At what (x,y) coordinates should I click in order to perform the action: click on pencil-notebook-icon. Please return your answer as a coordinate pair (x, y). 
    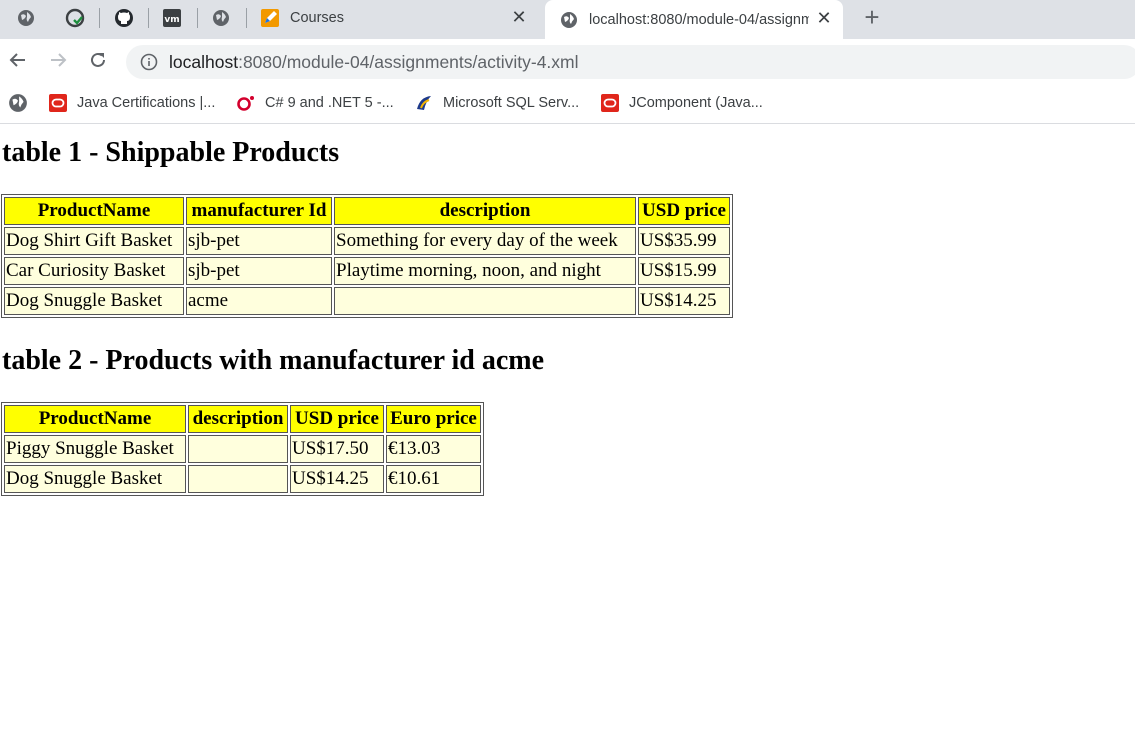
    Looking at the image, I should click on (270, 18).